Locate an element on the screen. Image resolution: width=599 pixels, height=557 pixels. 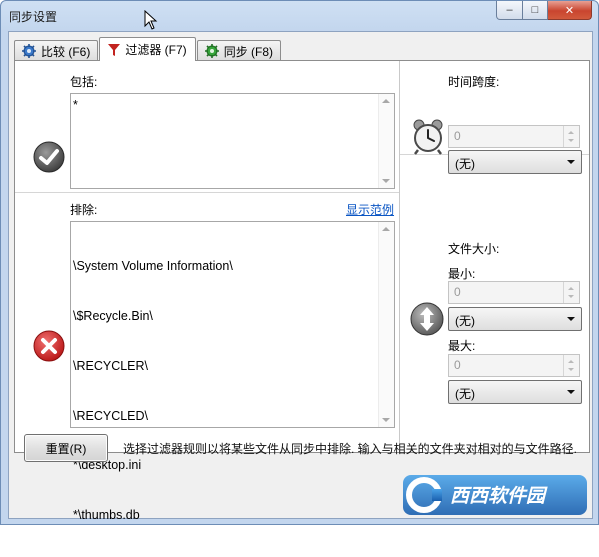
title-bar: 同步设置 – □ ✕ is located at coordinates (299, 16).